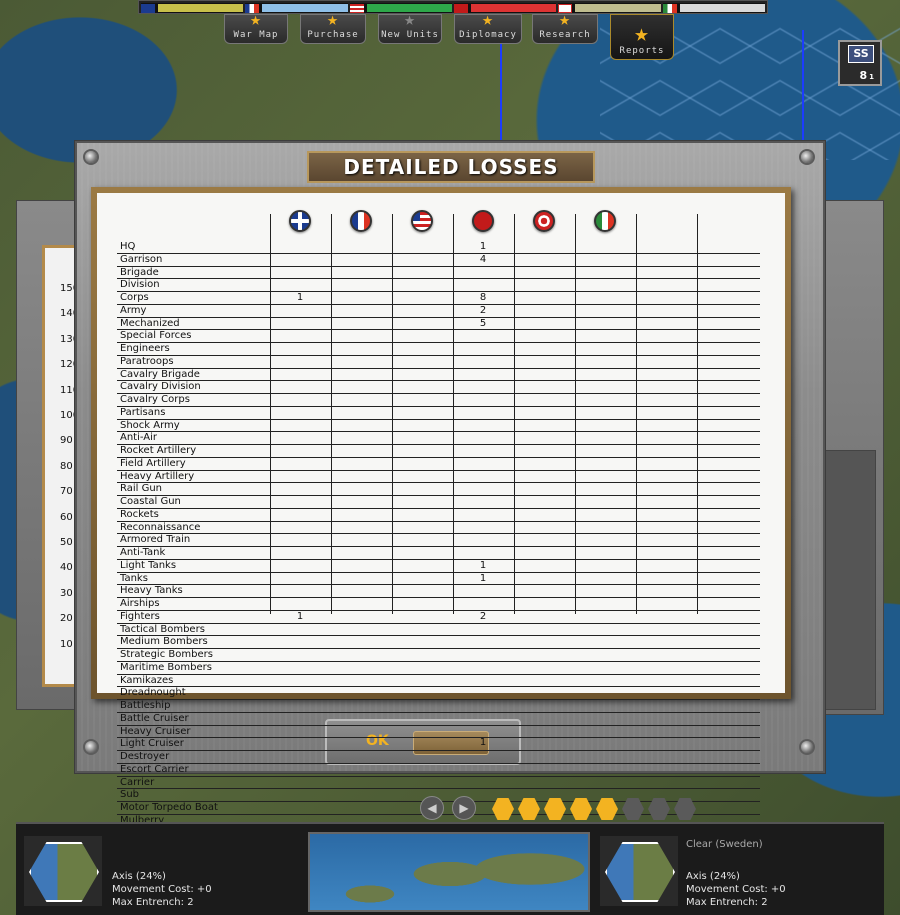 This screenshot has width=900, height=915. What do you see at coordinates (166, 654) in the screenshot?
I see `table-row-label: Strategic Bombers` at bounding box center [166, 654].